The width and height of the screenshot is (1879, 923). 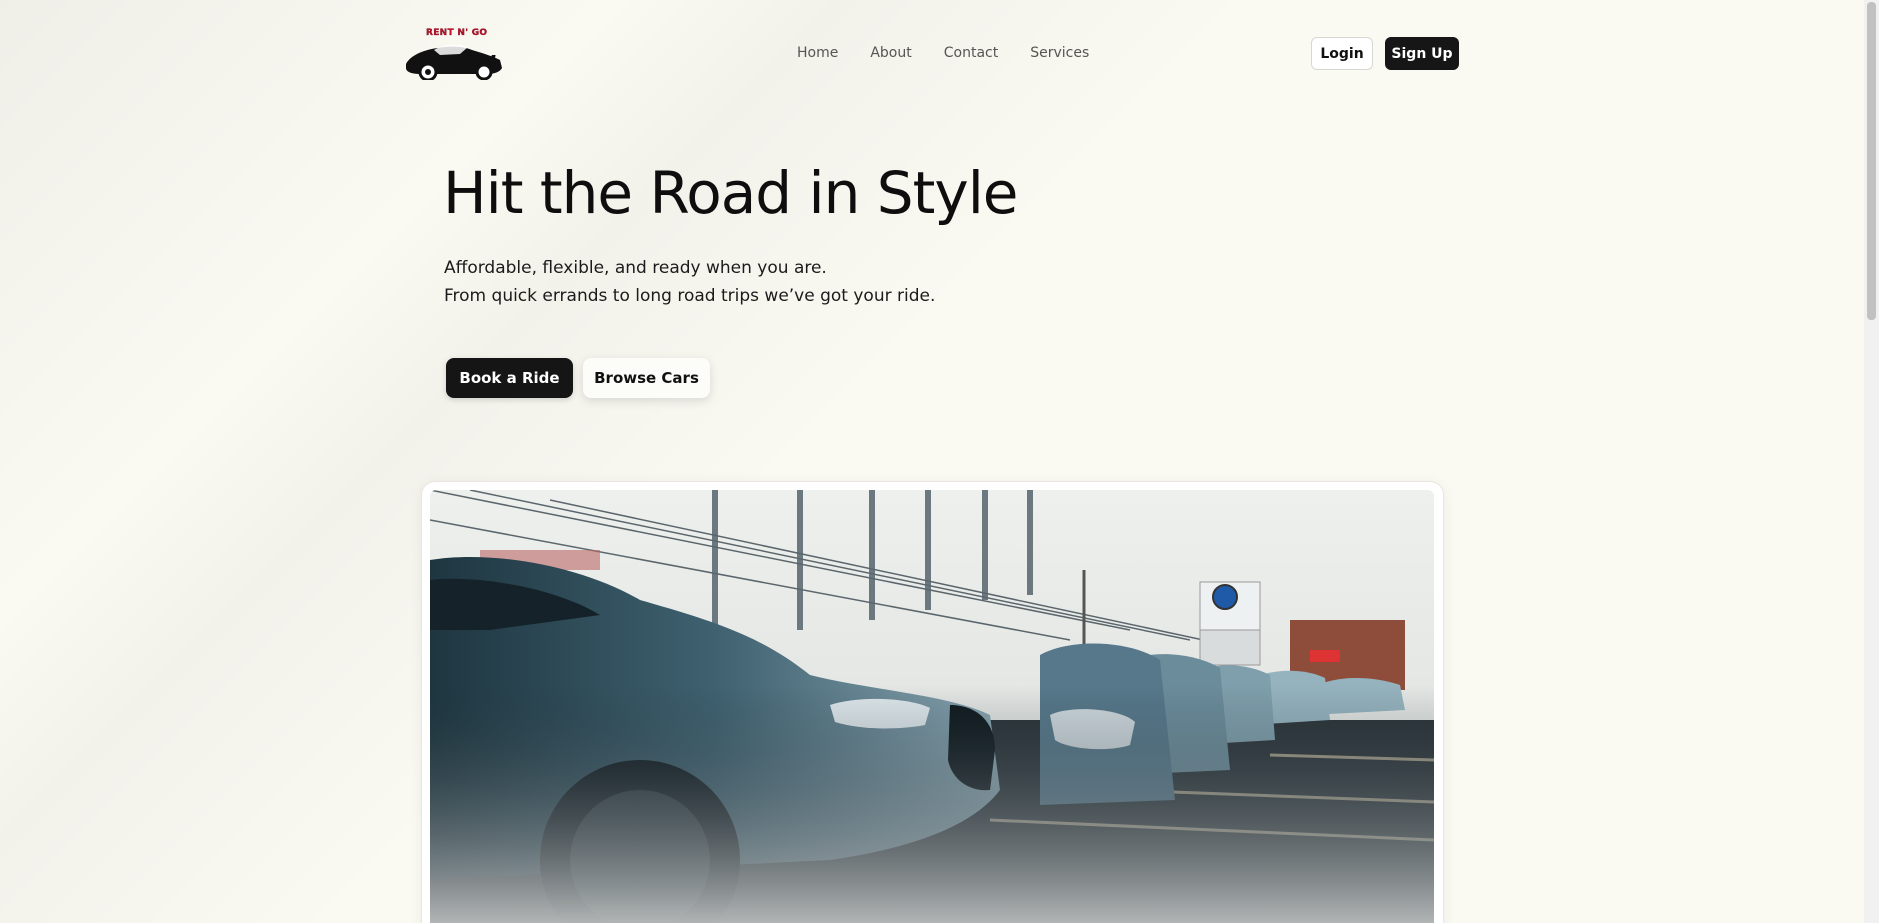 What do you see at coordinates (480, 61) in the screenshot?
I see `logo-badge-text: JDM` at bounding box center [480, 61].